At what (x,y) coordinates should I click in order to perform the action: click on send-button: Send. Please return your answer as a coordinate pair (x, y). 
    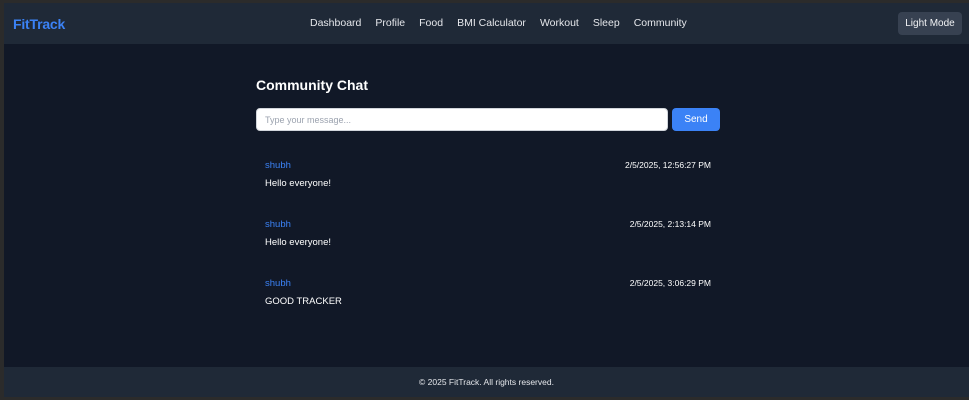
    Looking at the image, I should click on (696, 119).